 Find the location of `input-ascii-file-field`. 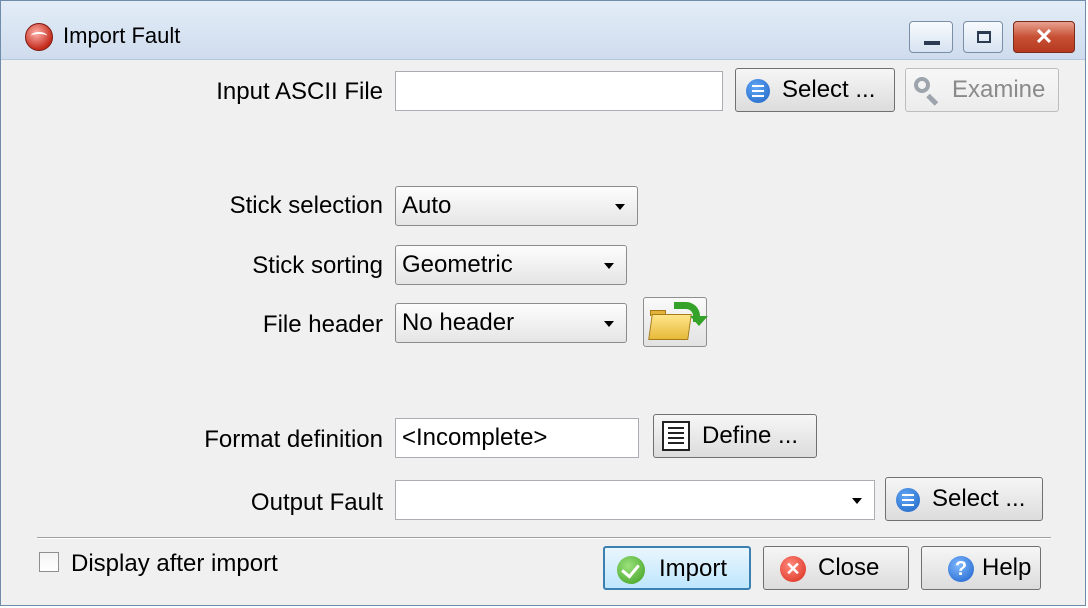

input-ascii-file-field is located at coordinates (559, 91).